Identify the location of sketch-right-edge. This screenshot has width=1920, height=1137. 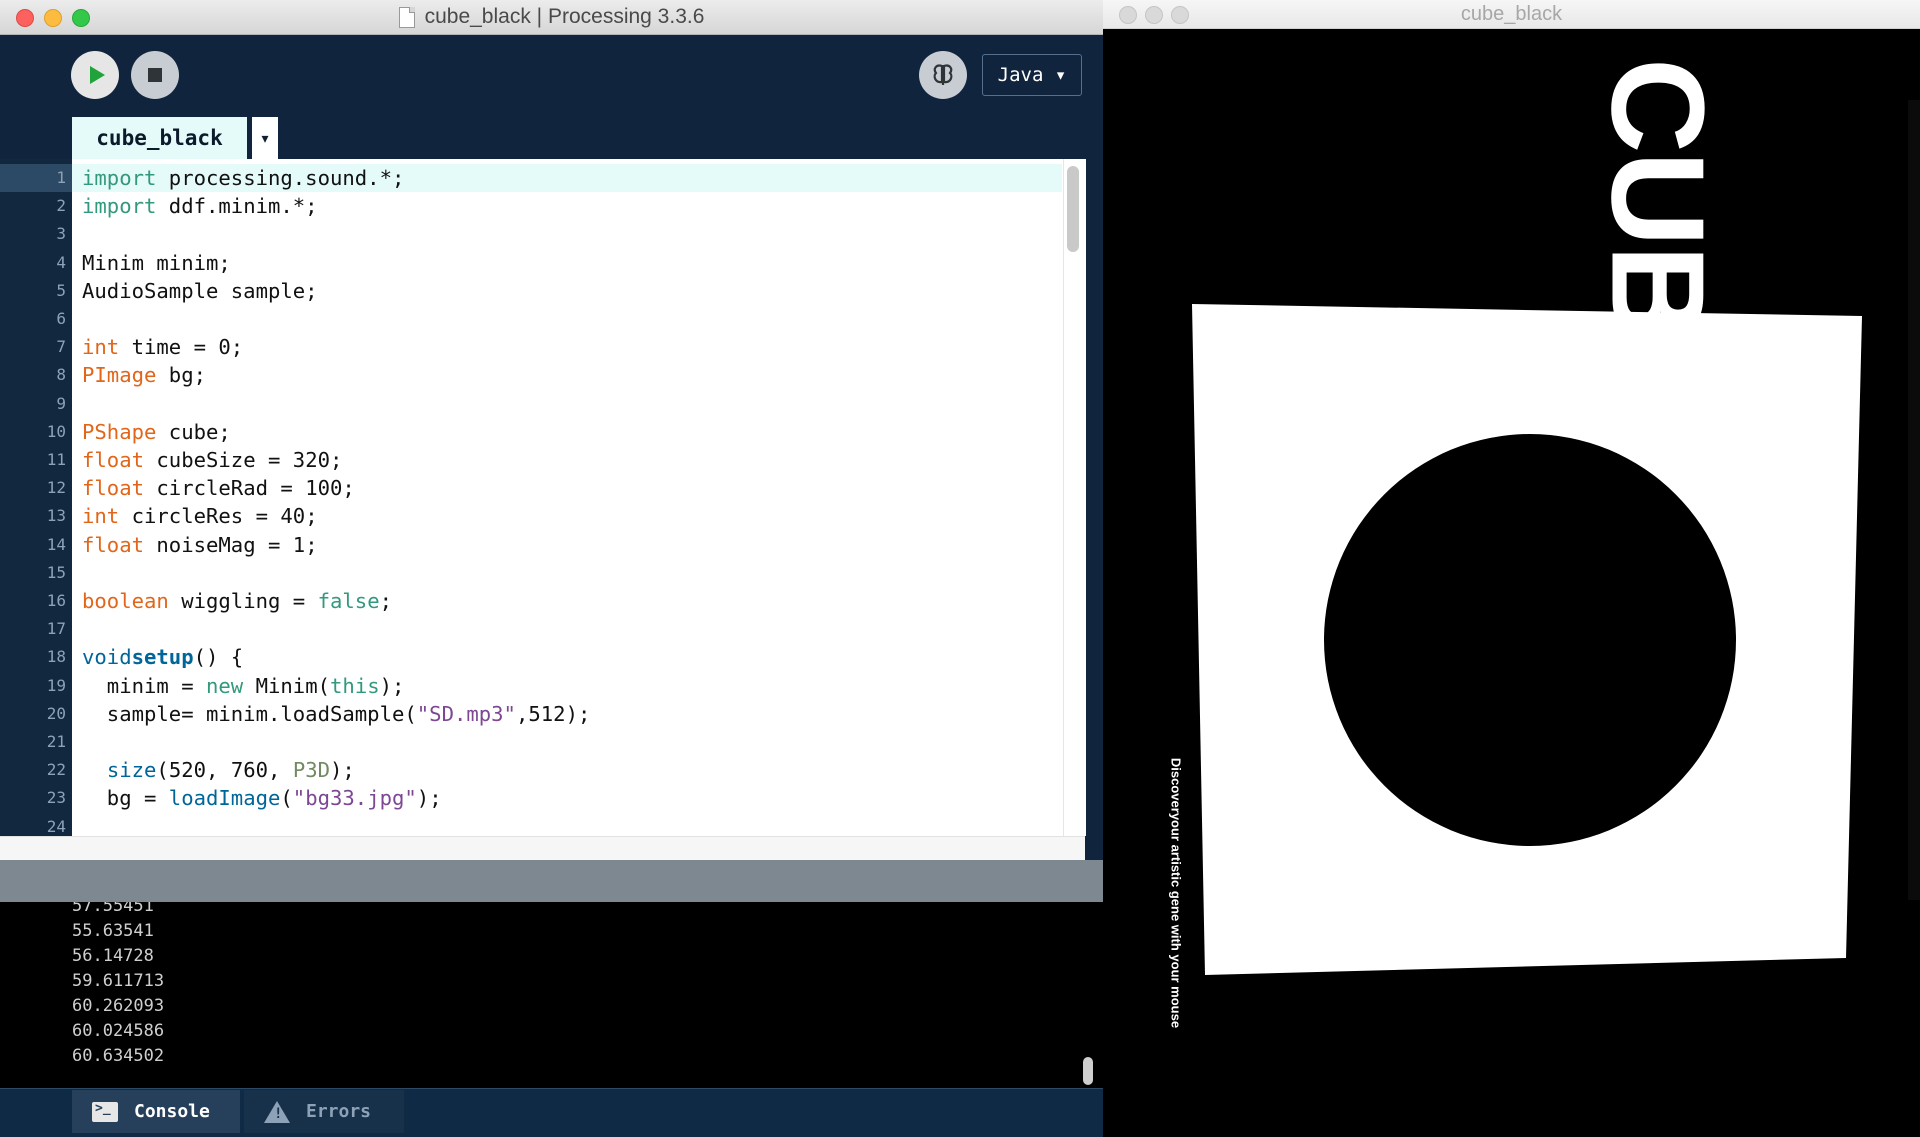
(1914, 500).